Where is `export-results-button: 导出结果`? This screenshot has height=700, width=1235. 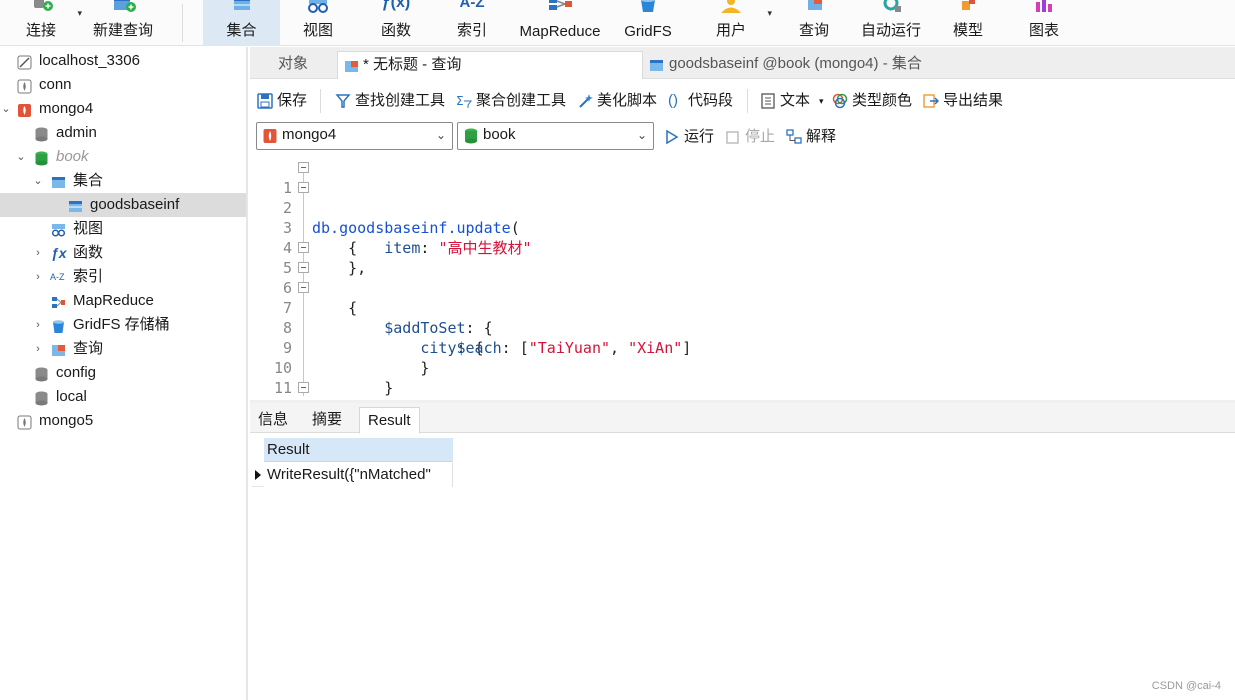 export-results-button: 导出结果 is located at coordinates (965, 101).